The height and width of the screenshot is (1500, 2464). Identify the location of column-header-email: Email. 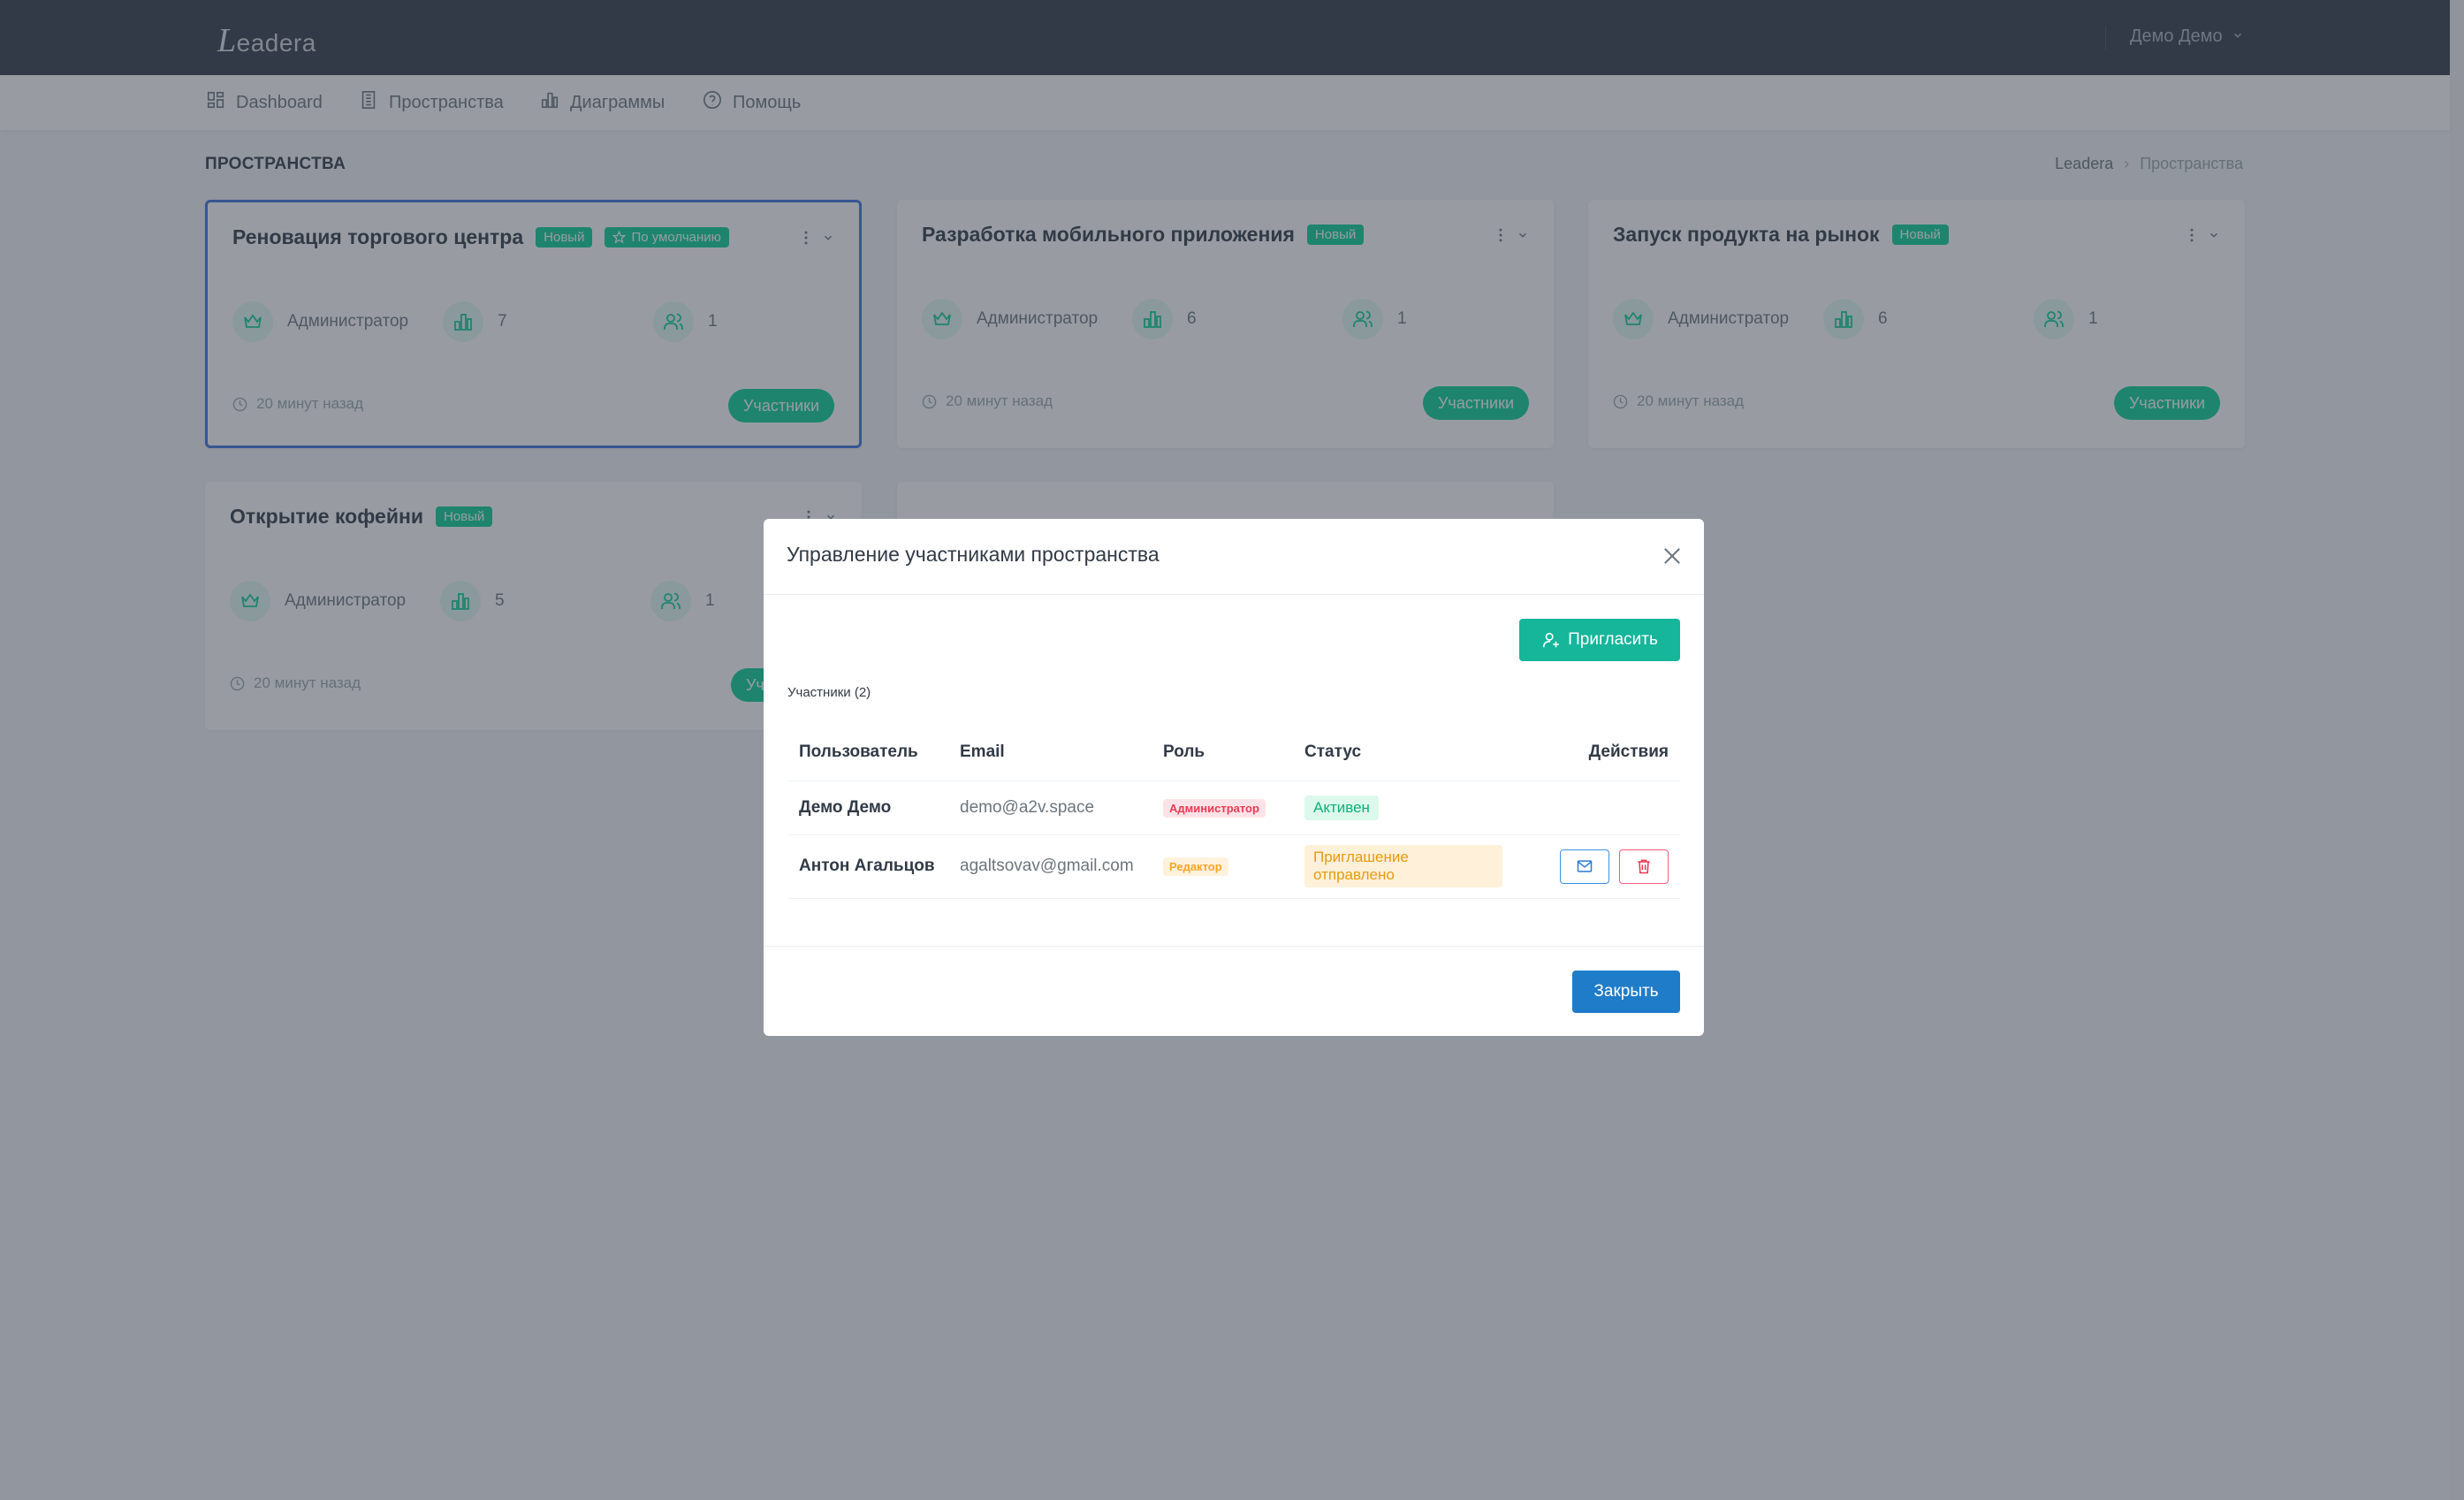
(1050, 753).